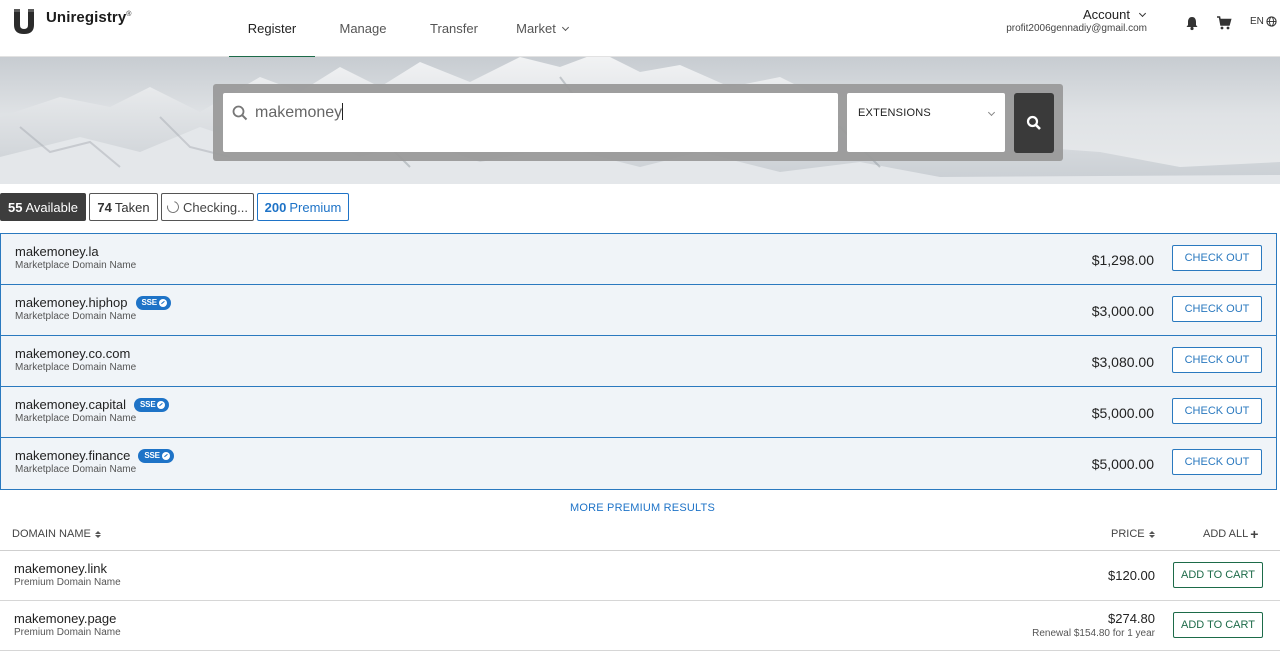 The width and height of the screenshot is (1280, 655). What do you see at coordinates (73, 353) in the screenshot?
I see `domain-name: makemoney.co.com` at bounding box center [73, 353].